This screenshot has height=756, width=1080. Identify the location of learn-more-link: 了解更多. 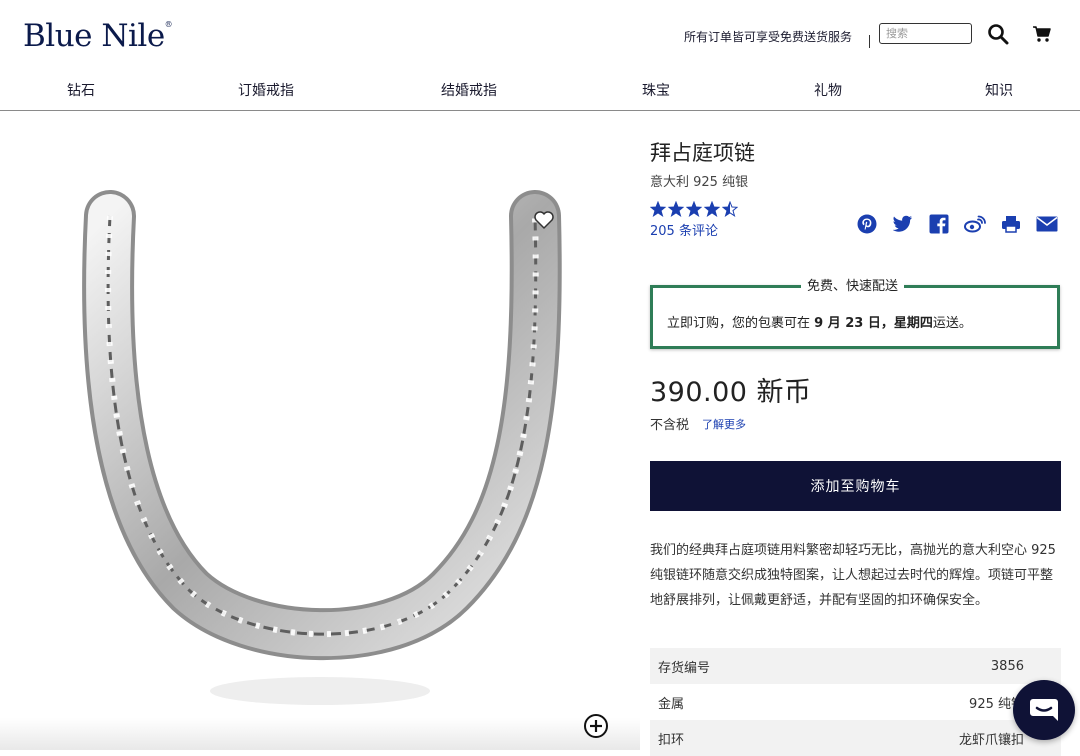
(724, 424).